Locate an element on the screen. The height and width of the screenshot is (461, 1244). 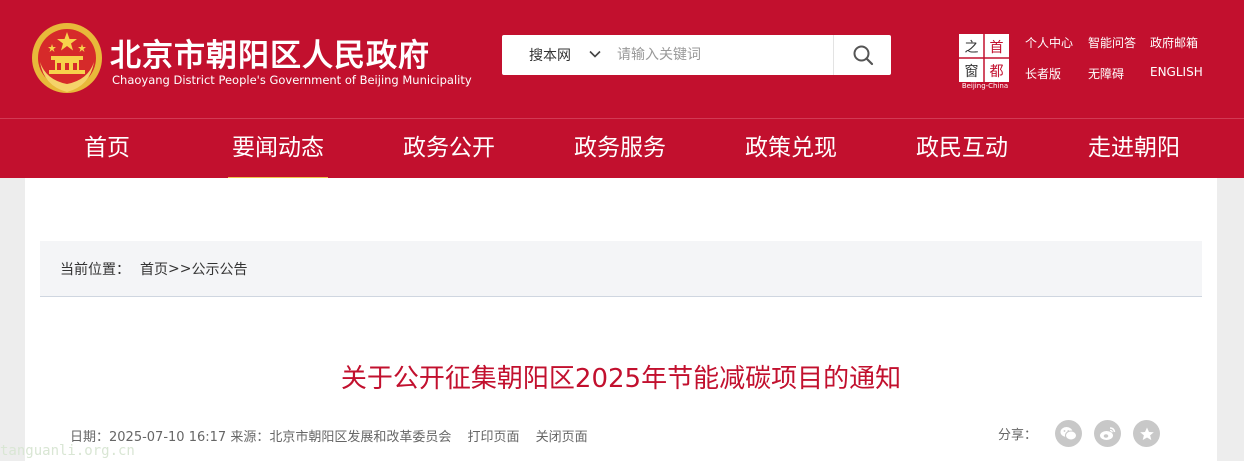
breadcrumb-prefix: 当前位置： is located at coordinates (95, 269).